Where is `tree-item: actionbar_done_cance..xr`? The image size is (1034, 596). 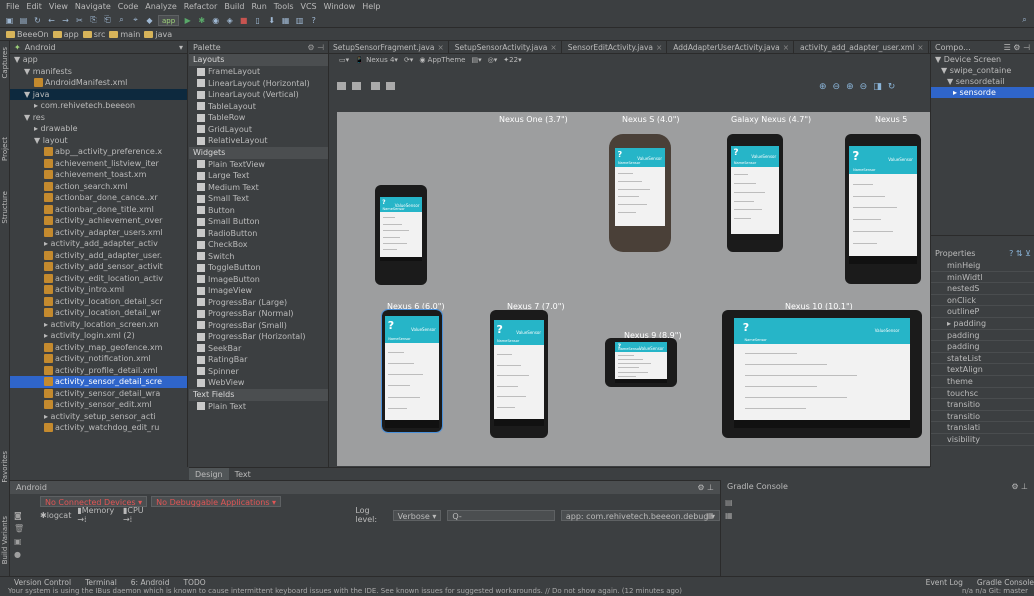 tree-item: actionbar_done_cance..xr is located at coordinates (98, 198).